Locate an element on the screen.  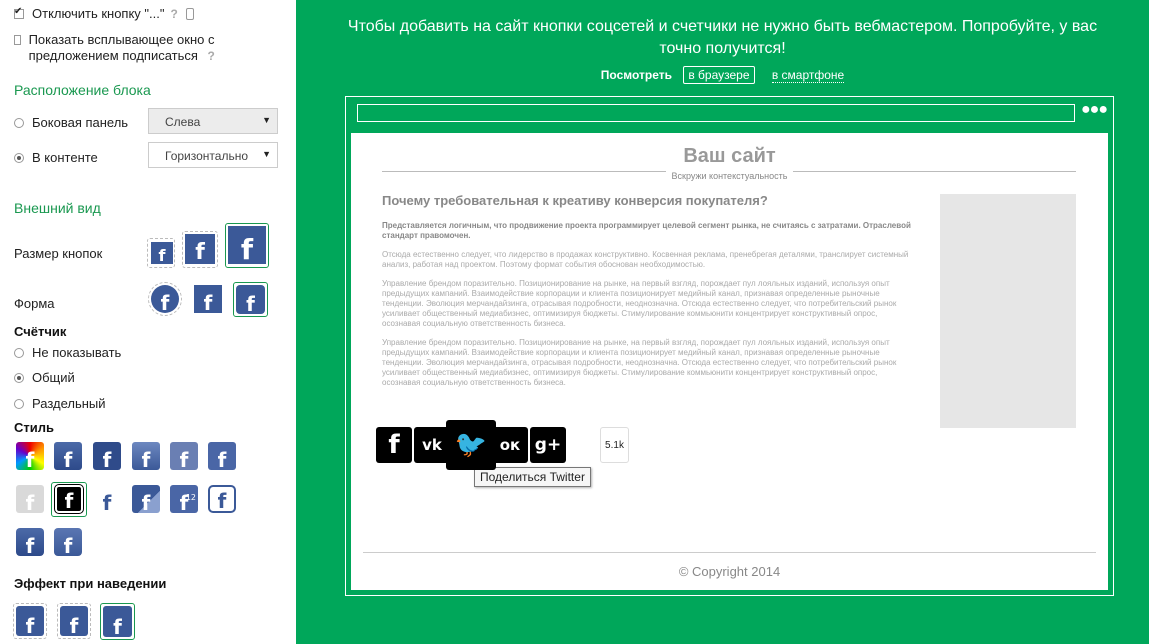
style-rainbow-option: f is located at coordinates (30, 456).